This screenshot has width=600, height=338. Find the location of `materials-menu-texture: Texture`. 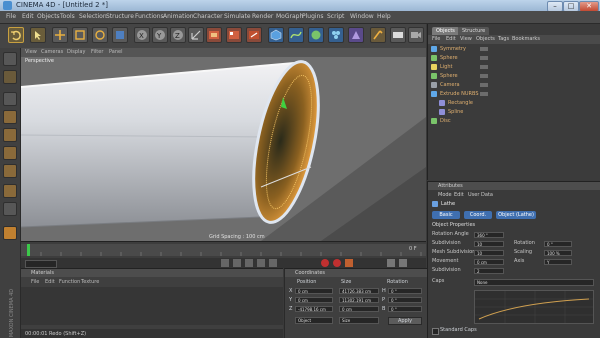

materials-menu-texture: Texture is located at coordinates (90, 282).